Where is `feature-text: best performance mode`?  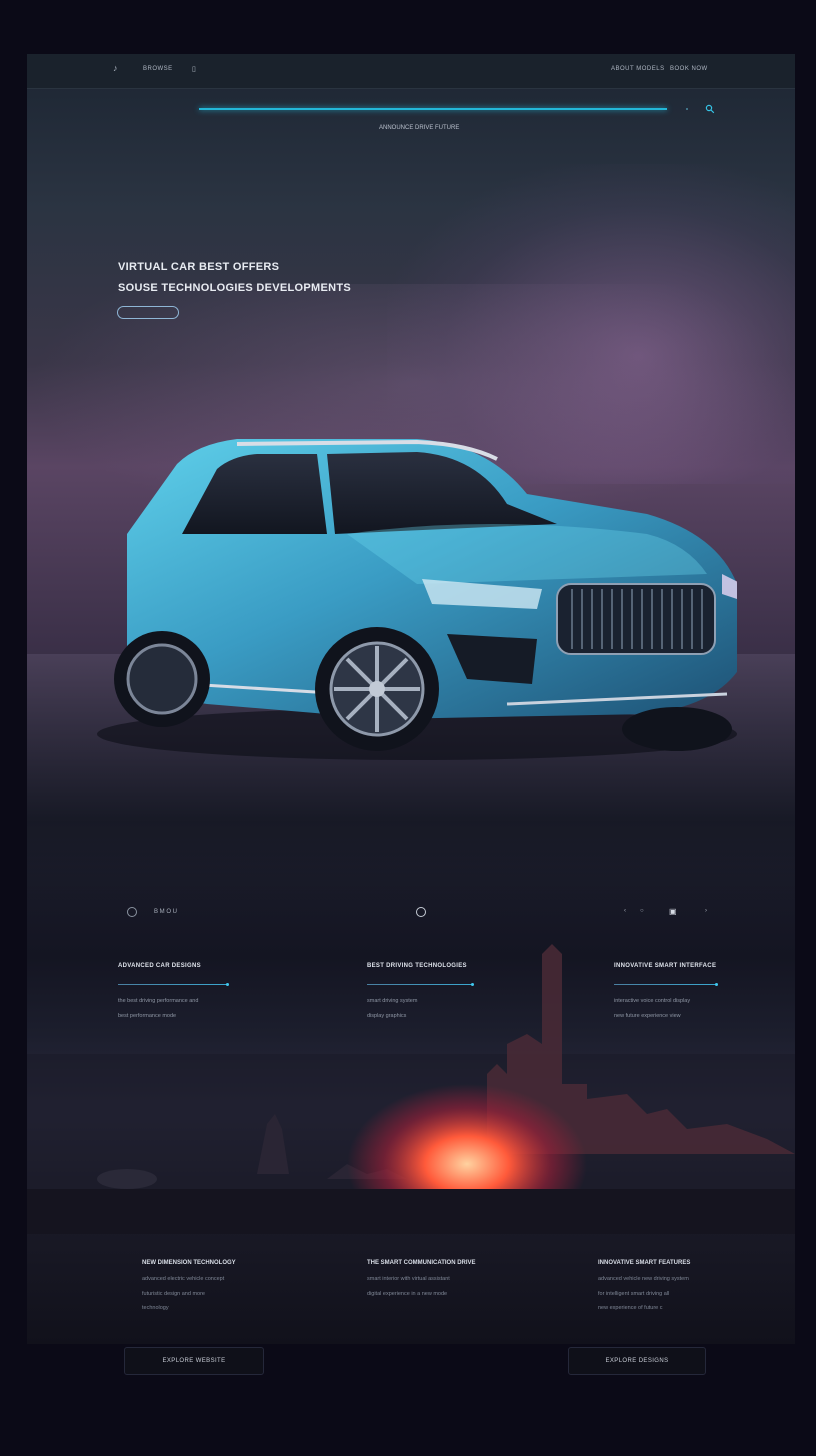 feature-text: best performance mode is located at coordinates (147, 1016).